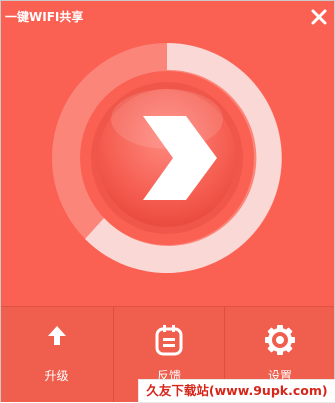  I want to click on start-share-button, so click(163, 159).